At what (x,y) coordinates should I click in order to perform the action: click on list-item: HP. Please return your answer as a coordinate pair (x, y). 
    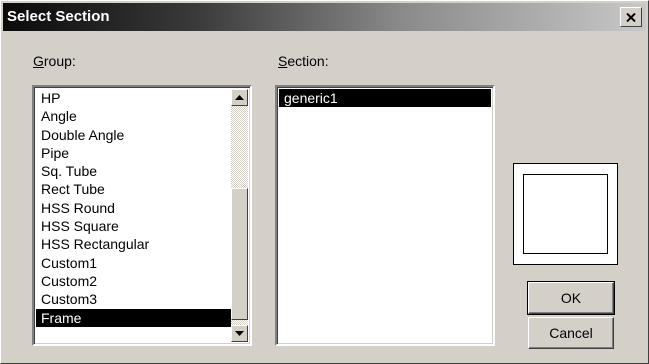
    Looking at the image, I should click on (133, 98).